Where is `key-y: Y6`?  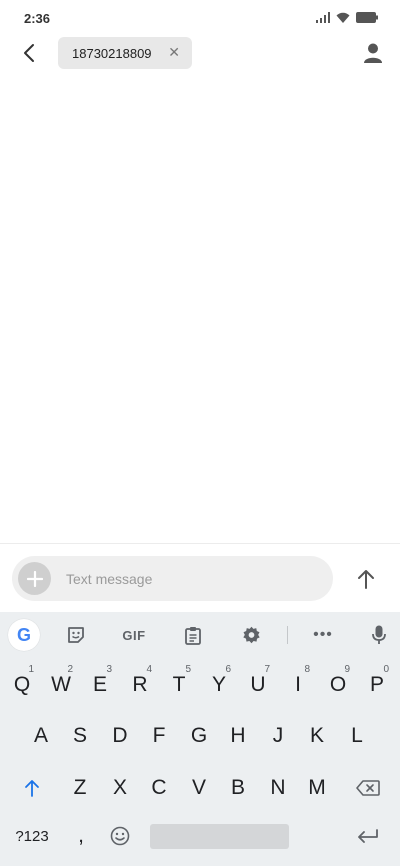
key-y: Y6 is located at coordinates (219, 685).